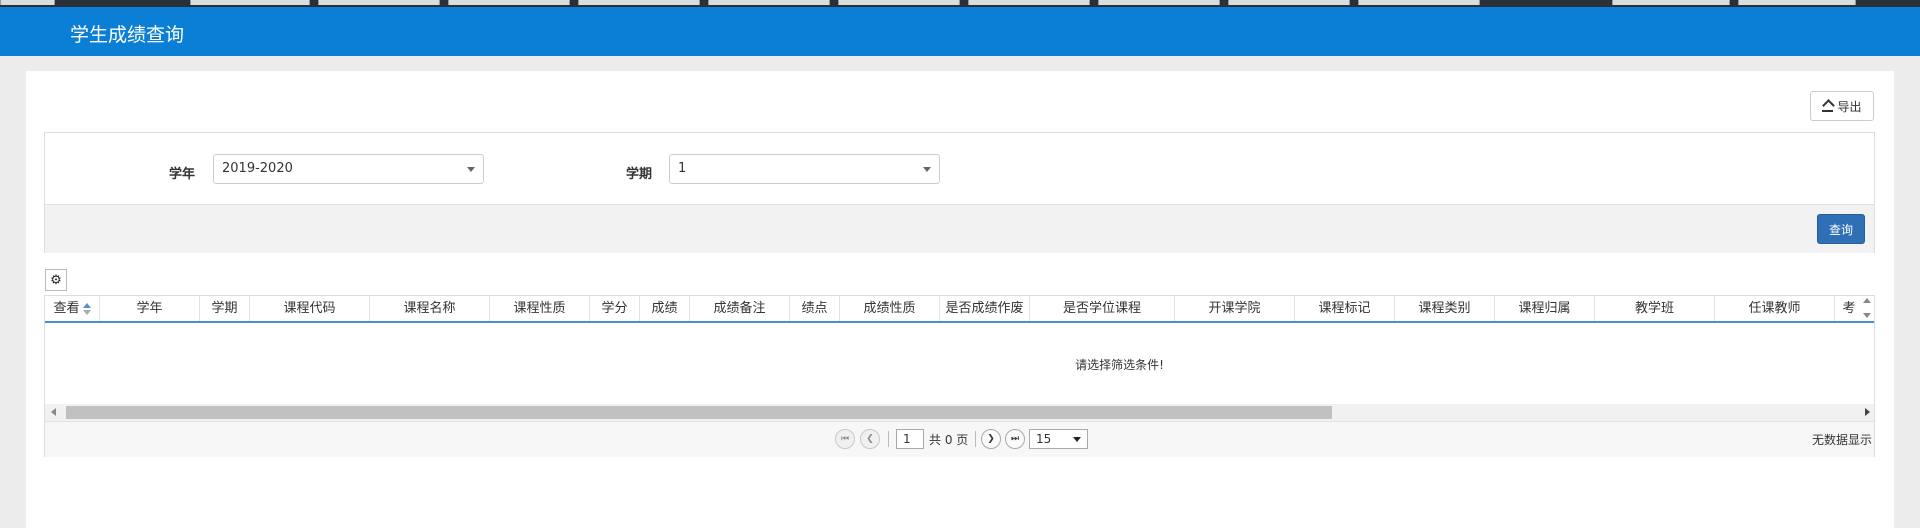  I want to click on column-header: 学年, so click(150, 308).